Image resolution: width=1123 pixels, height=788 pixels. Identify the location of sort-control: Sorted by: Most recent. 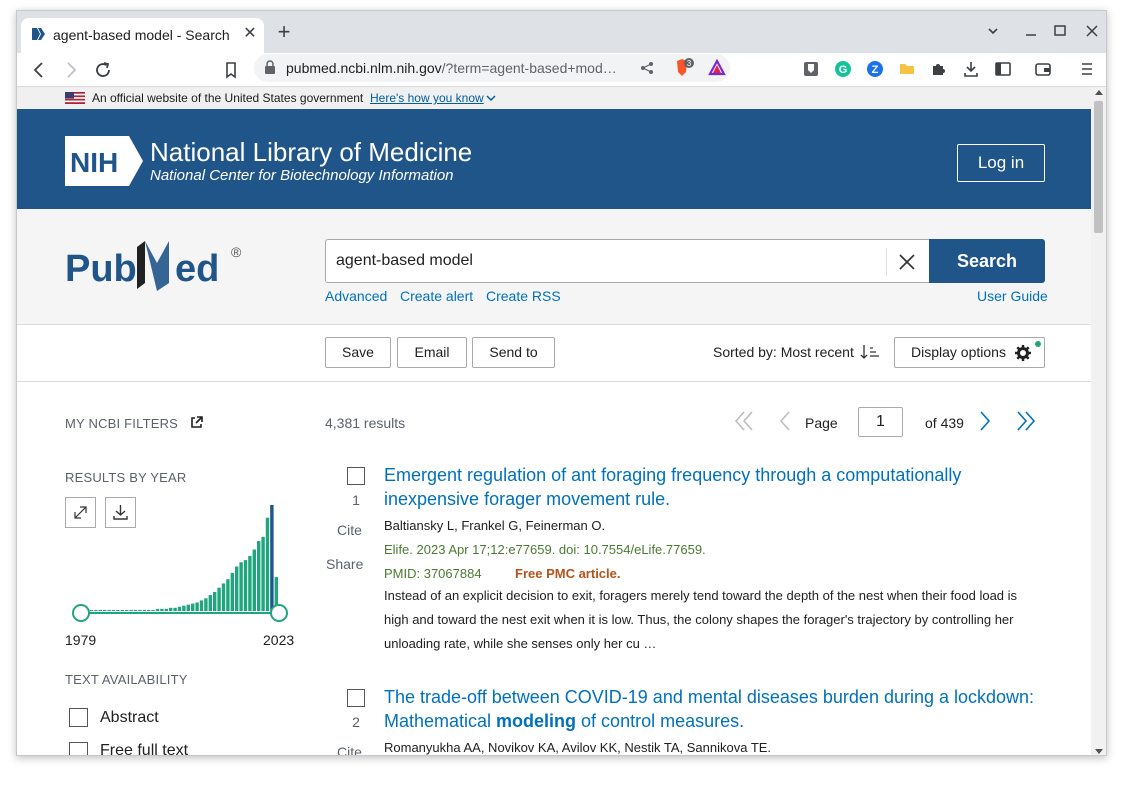
(797, 352).